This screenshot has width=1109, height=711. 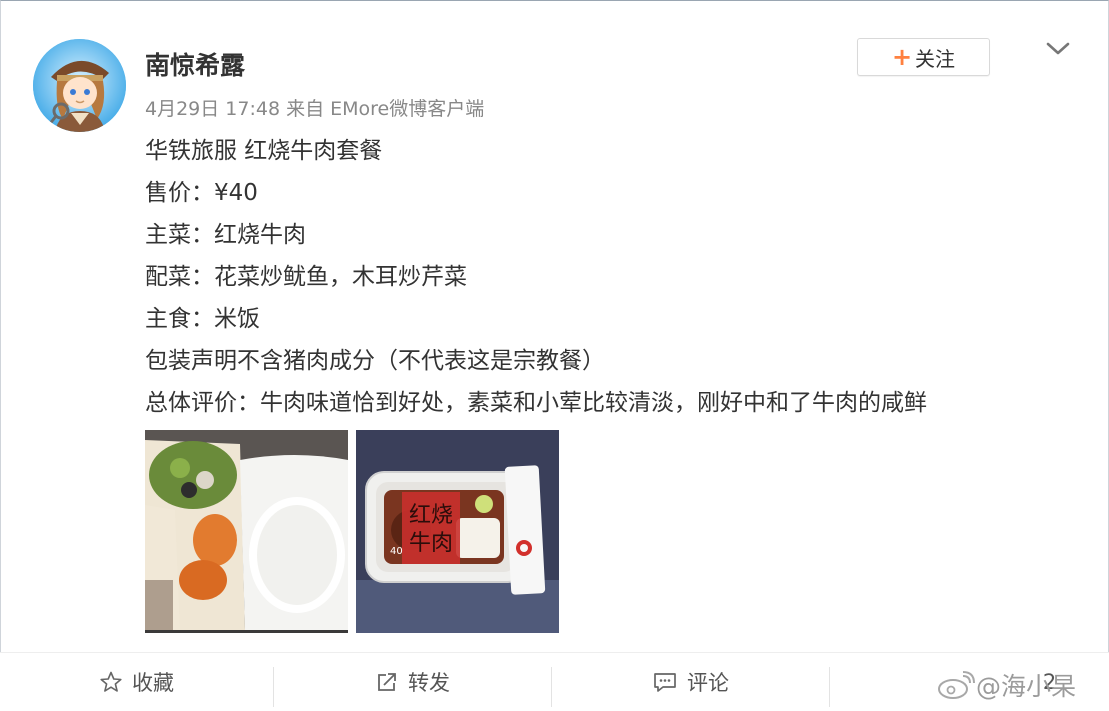 What do you see at coordinates (536, 403) in the screenshot?
I see `post-line: 总体评价：牛肉味道恰到好处，素菜和小荤比较清淡，刚好中和了牛肉的咸鲜` at bounding box center [536, 403].